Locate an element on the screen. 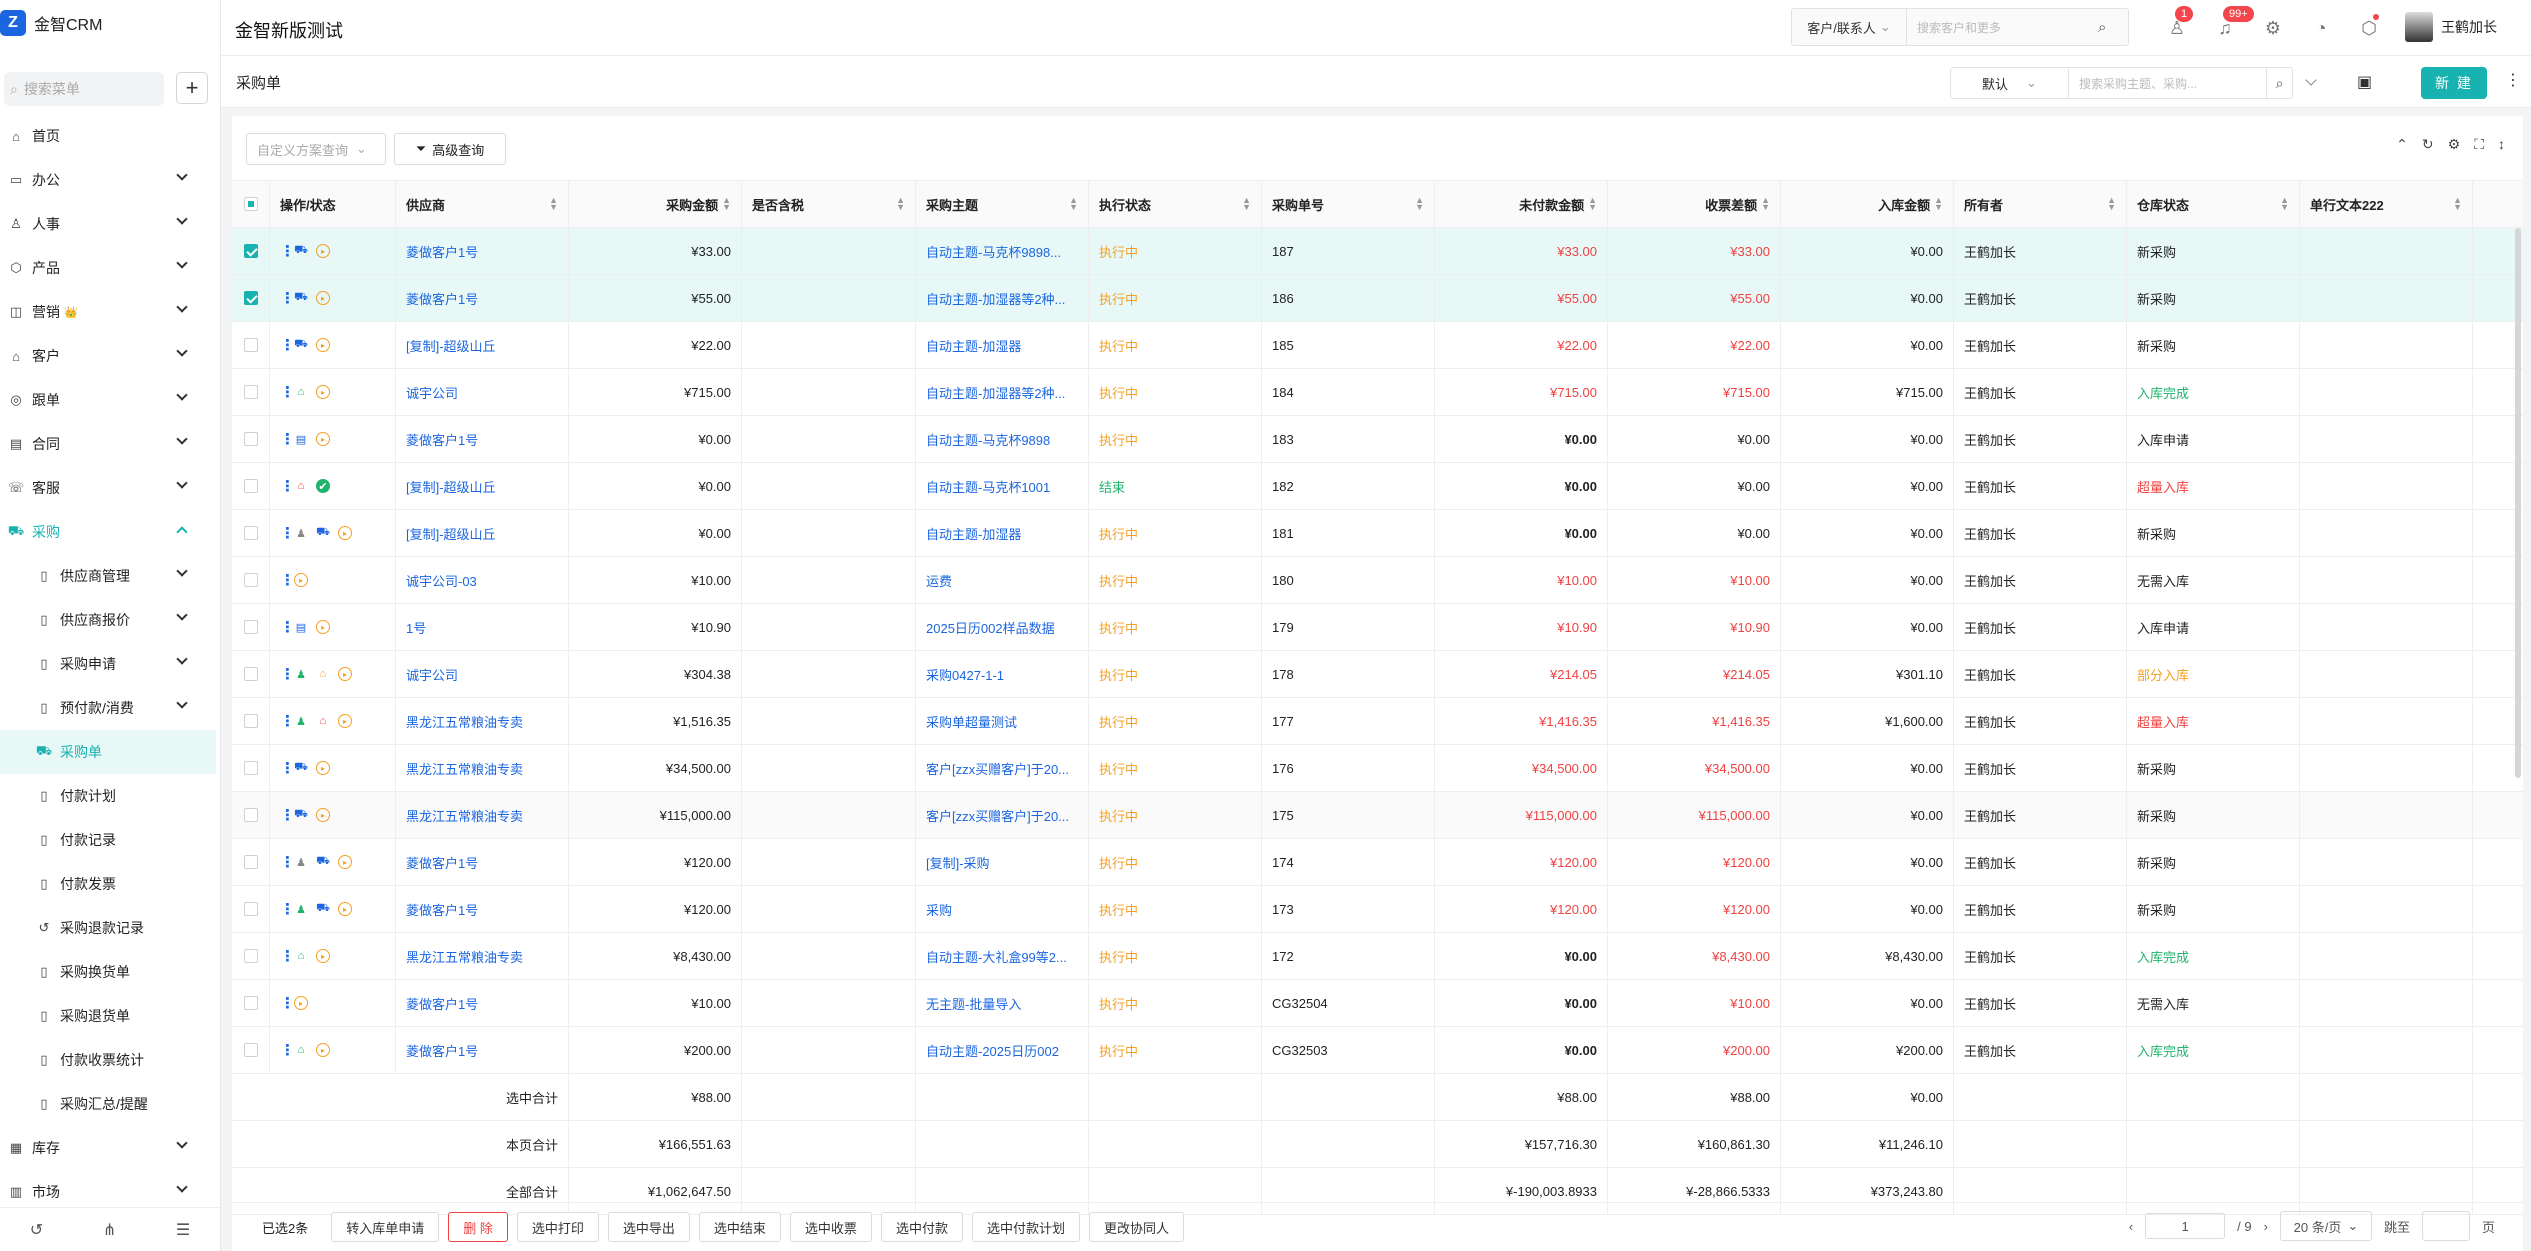 Image resolution: width=2531 pixels, height=1251 pixels. bulk-action-button: 选中收票 is located at coordinates (830, 1227).